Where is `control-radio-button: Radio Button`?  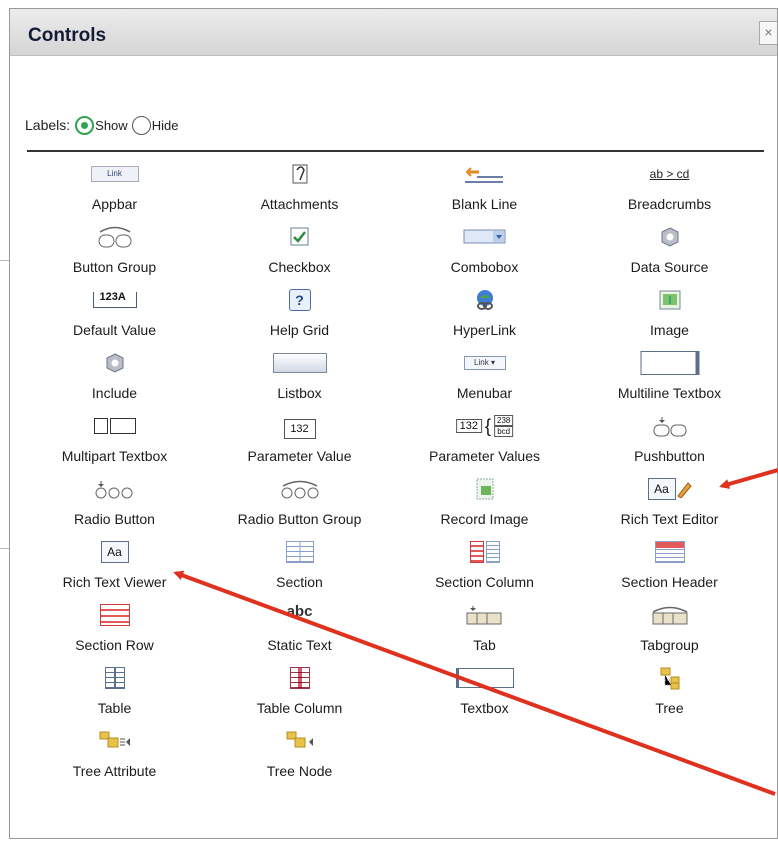 control-radio-button: Radio Button is located at coordinates (114, 503).